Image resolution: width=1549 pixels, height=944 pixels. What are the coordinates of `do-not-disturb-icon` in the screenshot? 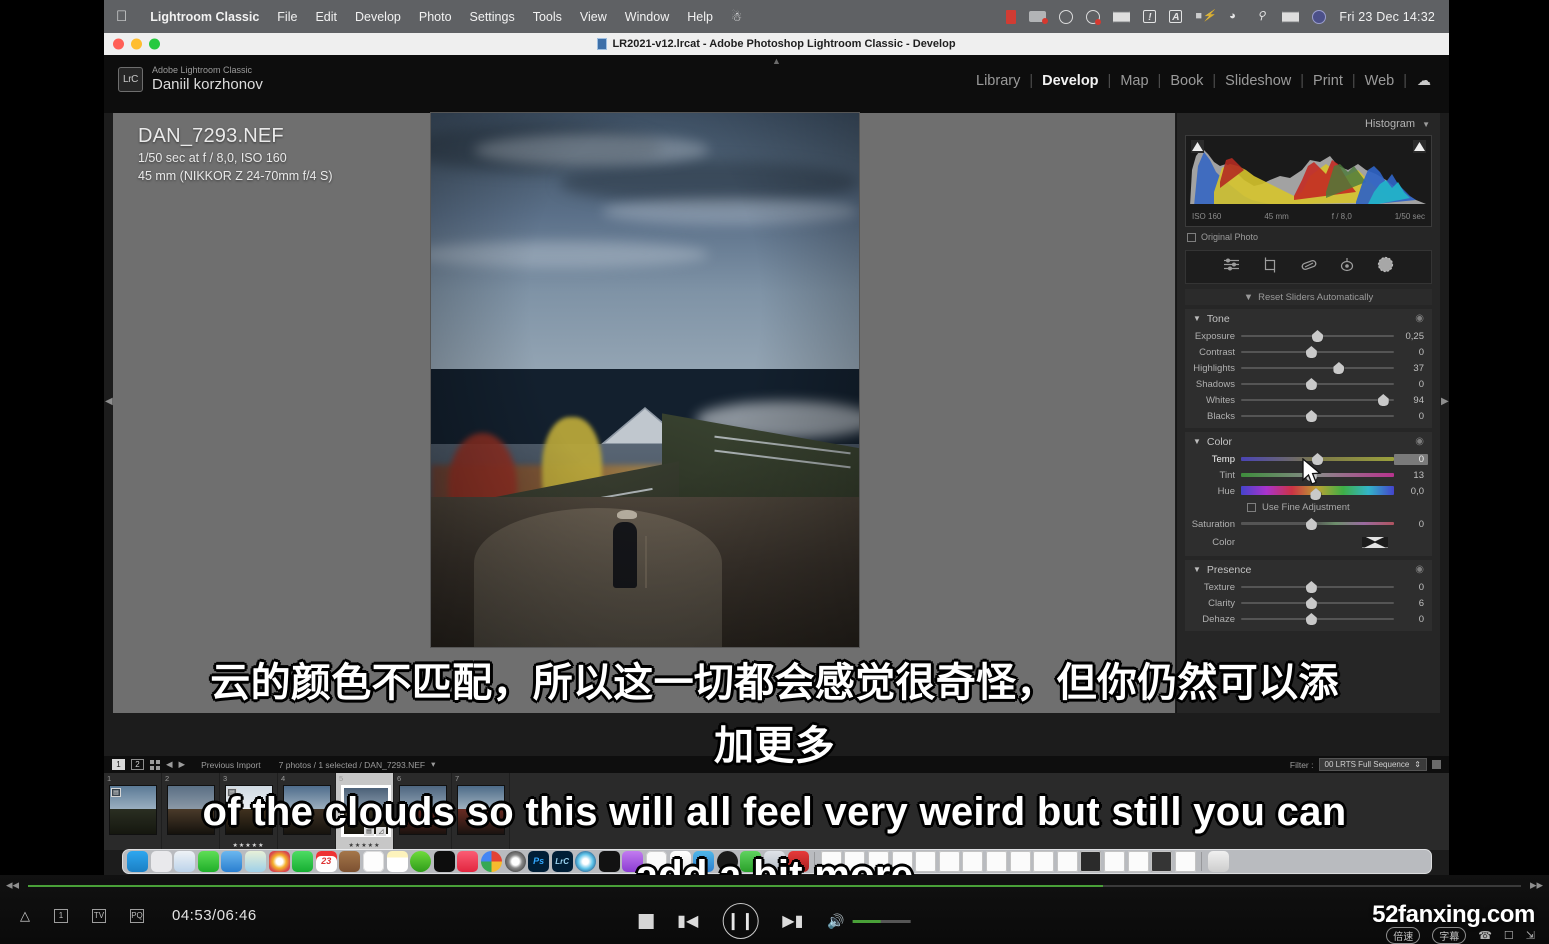 It's located at (1094, 17).